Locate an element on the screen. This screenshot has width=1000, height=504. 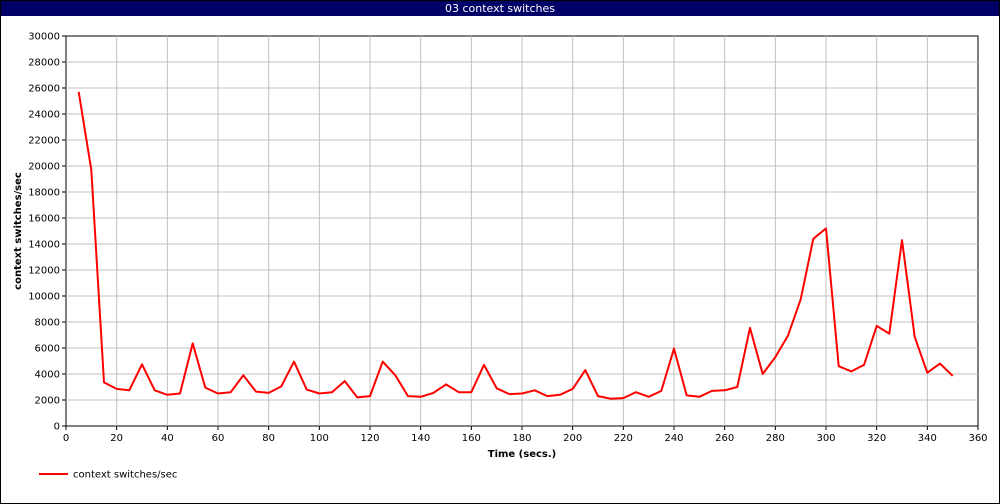
y-tick-label: 2000 is located at coordinates (47, 401).